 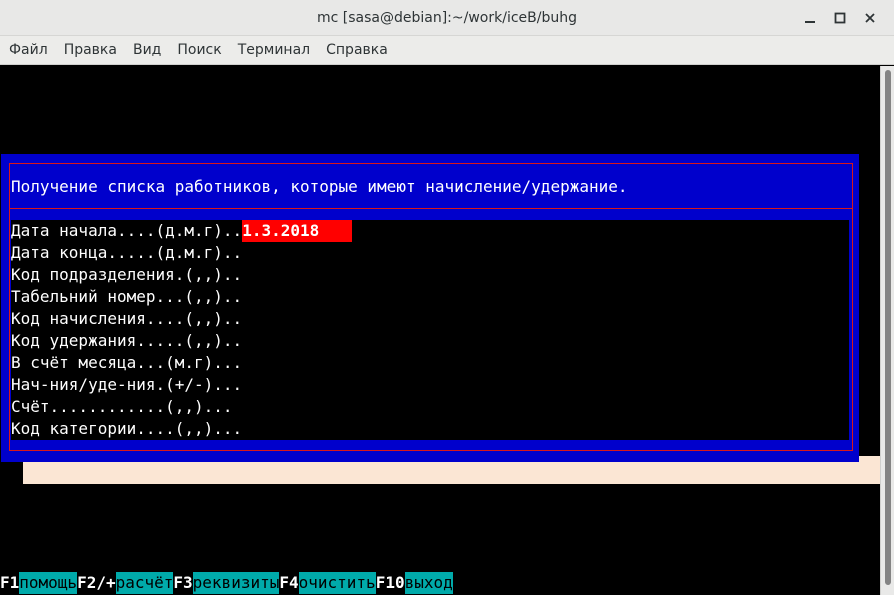 I want to click on field-row-employee-number: Табельний номер...(,,).., so click(x=126, y=297).